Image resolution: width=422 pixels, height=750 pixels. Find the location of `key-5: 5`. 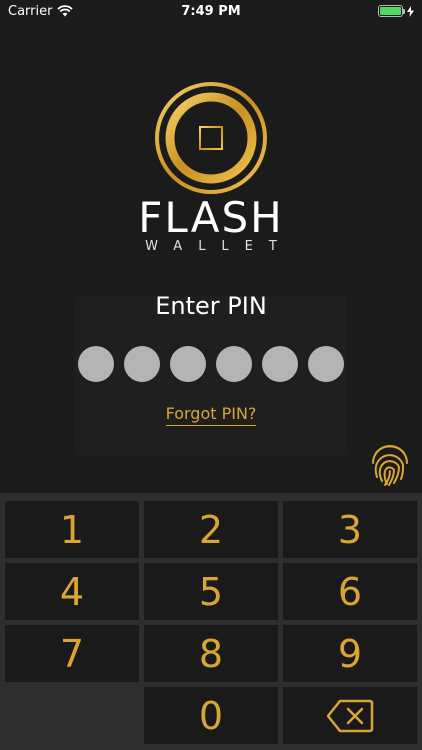

key-5: 5 is located at coordinates (211, 591).